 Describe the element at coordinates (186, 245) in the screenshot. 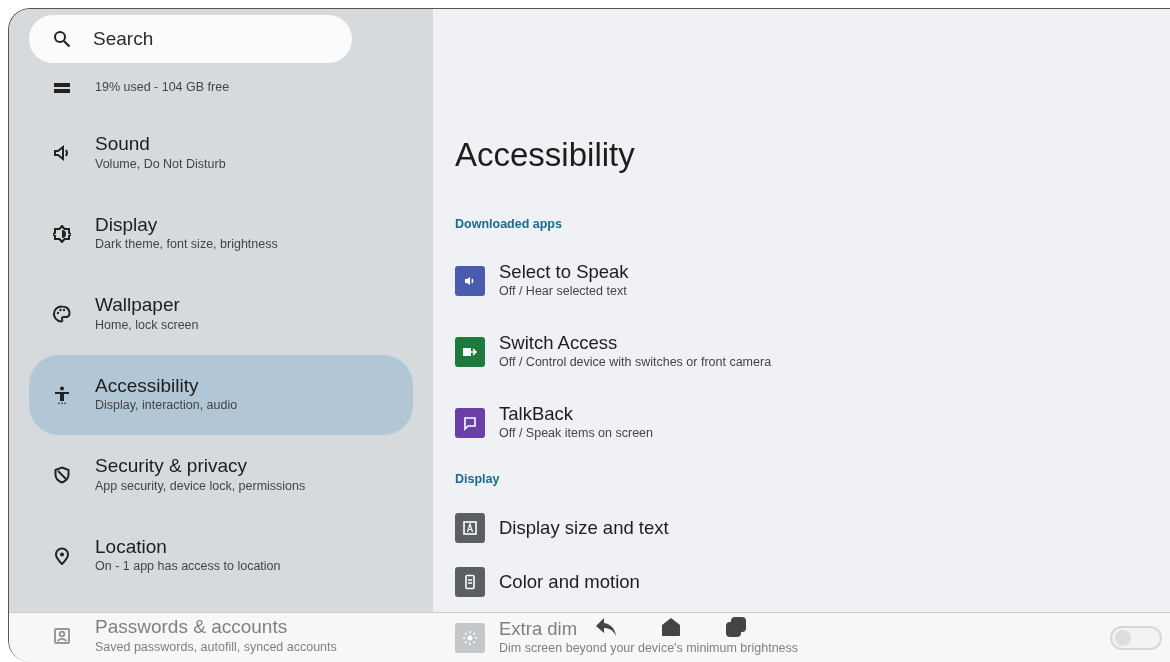

I see `item-subtitle: Dark theme, font size, brightness` at that location.